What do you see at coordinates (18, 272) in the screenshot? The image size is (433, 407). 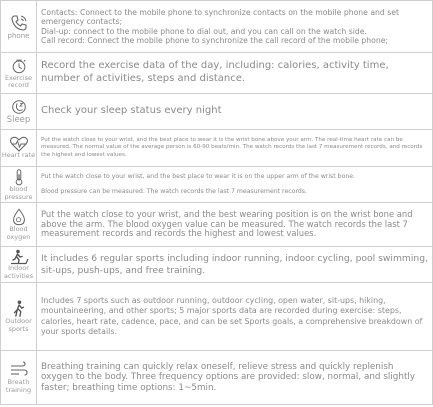 I see `row-label: Indoor activities` at bounding box center [18, 272].